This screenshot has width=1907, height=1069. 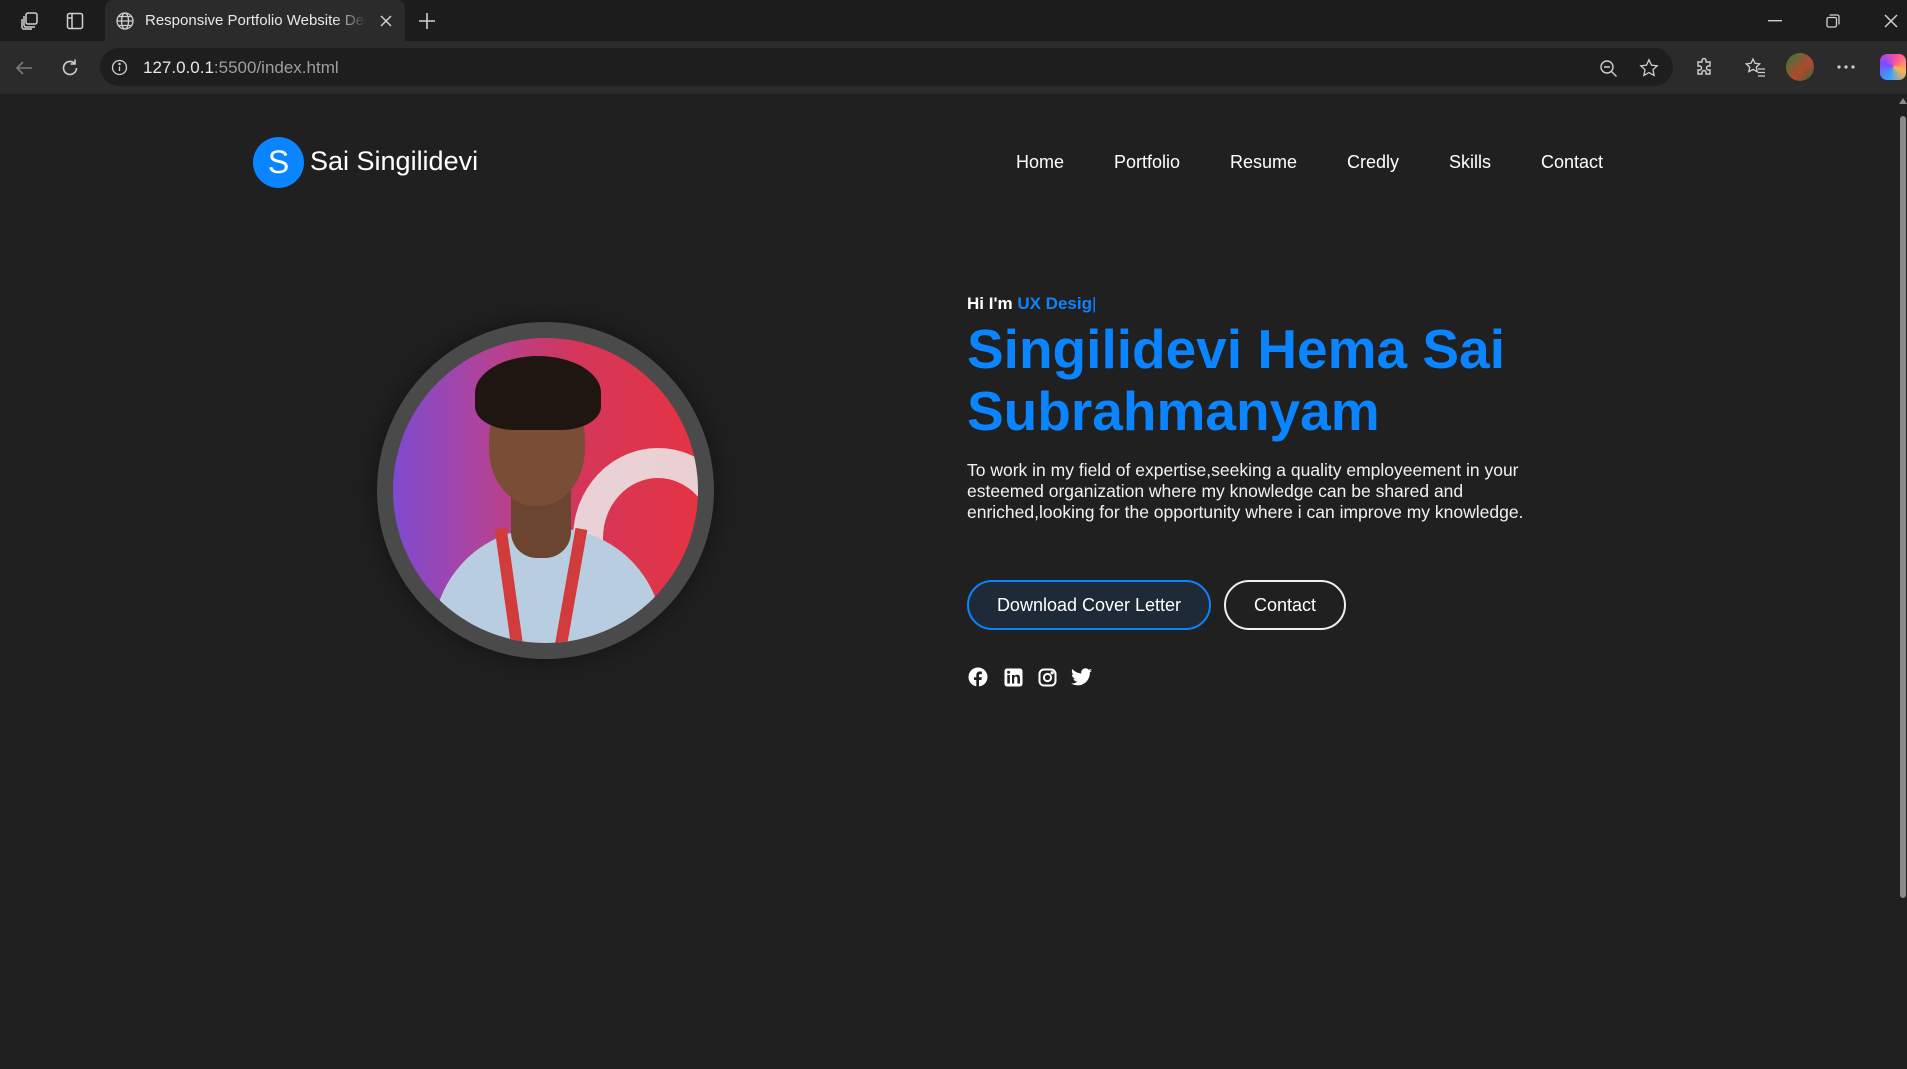 I want to click on more-options-icon, so click(x=1846, y=67).